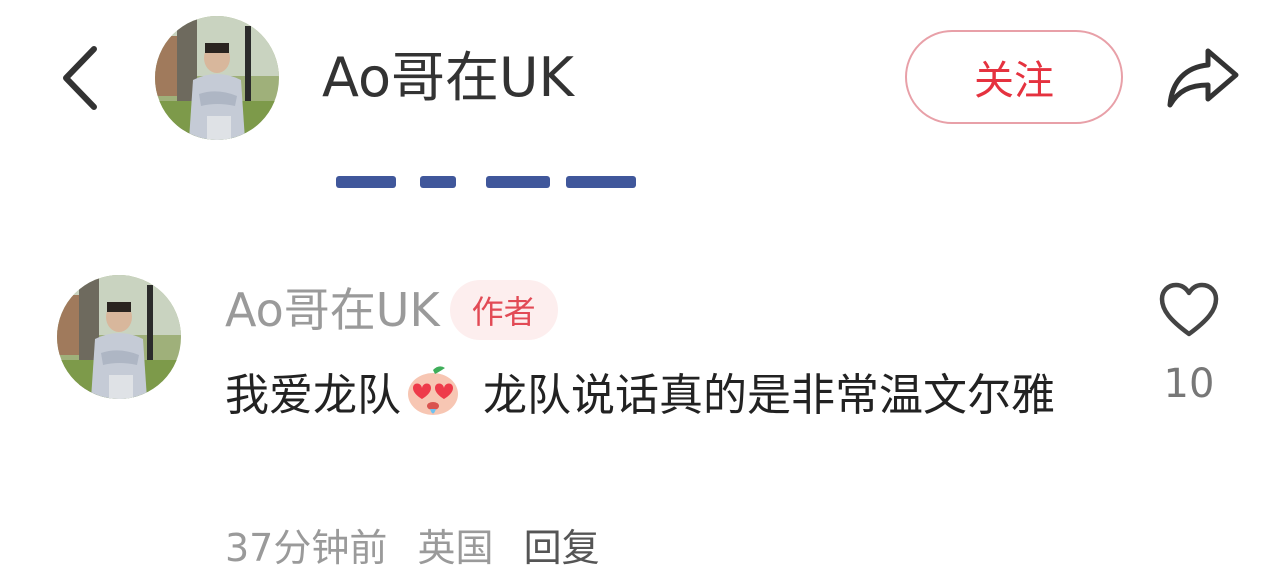 This screenshot has height=588, width=1280. I want to click on comment-text: 我爱龙队 龙队说话真的是非常温文尔雅, so click(665, 396).